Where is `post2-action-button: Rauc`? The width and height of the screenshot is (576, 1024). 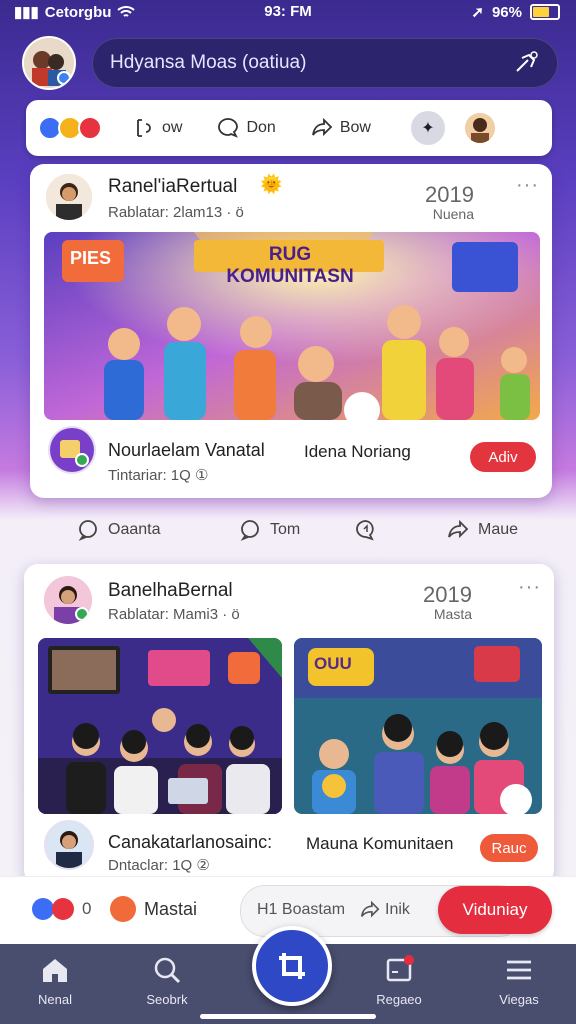 post2-action-button: Rauc is located at coordinates (509, 848).